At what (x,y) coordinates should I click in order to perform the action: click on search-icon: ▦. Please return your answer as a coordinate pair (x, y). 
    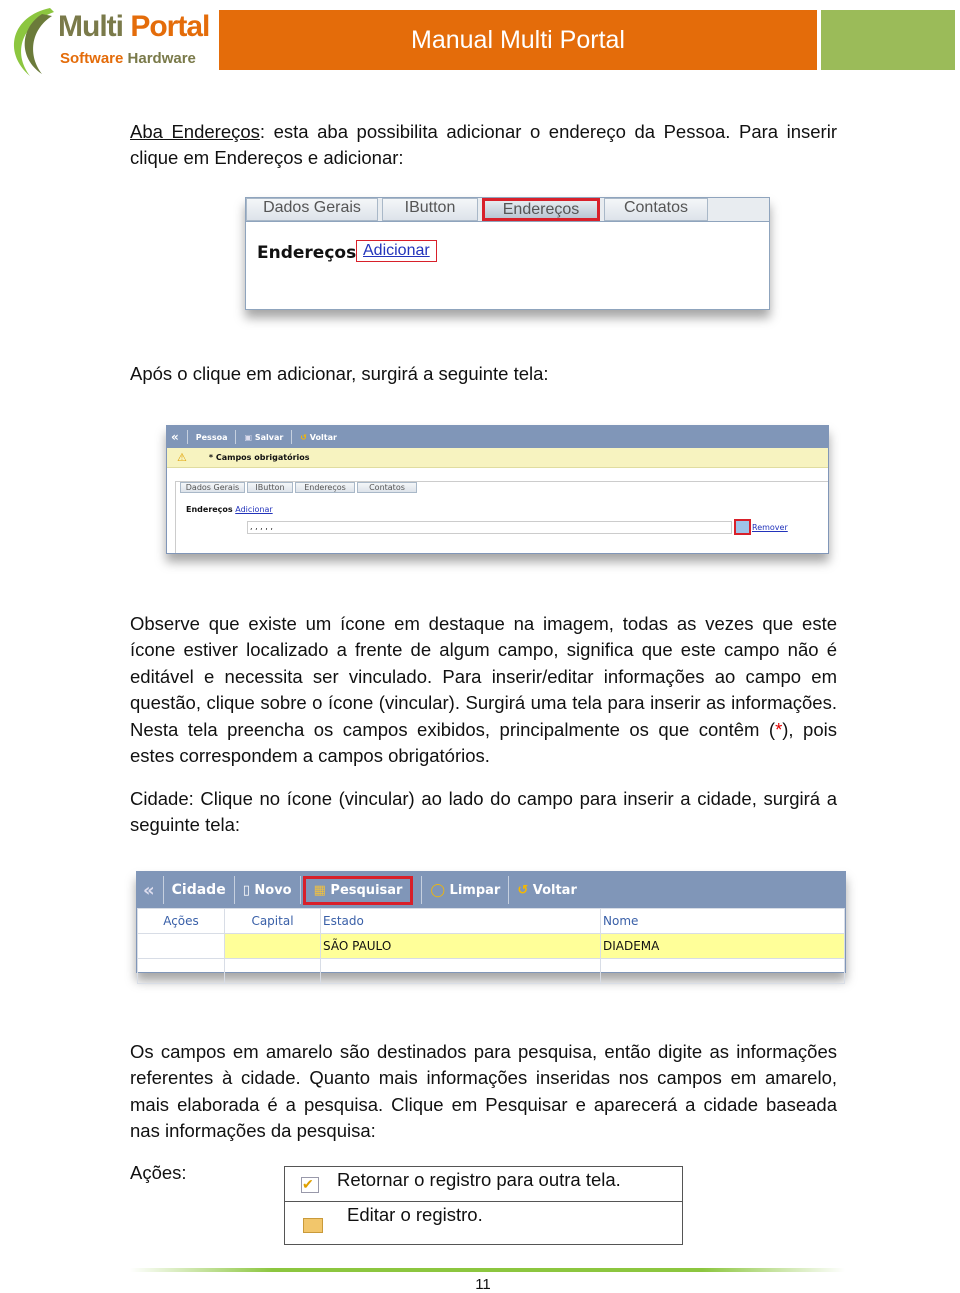
    Looking at the image, I should click on (322, 890).